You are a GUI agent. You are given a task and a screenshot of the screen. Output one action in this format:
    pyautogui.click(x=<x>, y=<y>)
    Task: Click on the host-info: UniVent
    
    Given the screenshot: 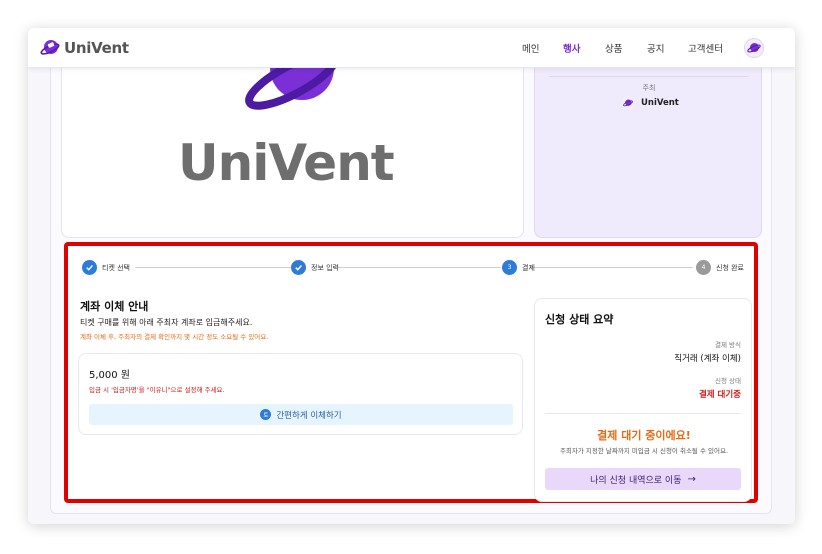 What is the action you would take?
    pyautogui.click(x=650, y=103)
    